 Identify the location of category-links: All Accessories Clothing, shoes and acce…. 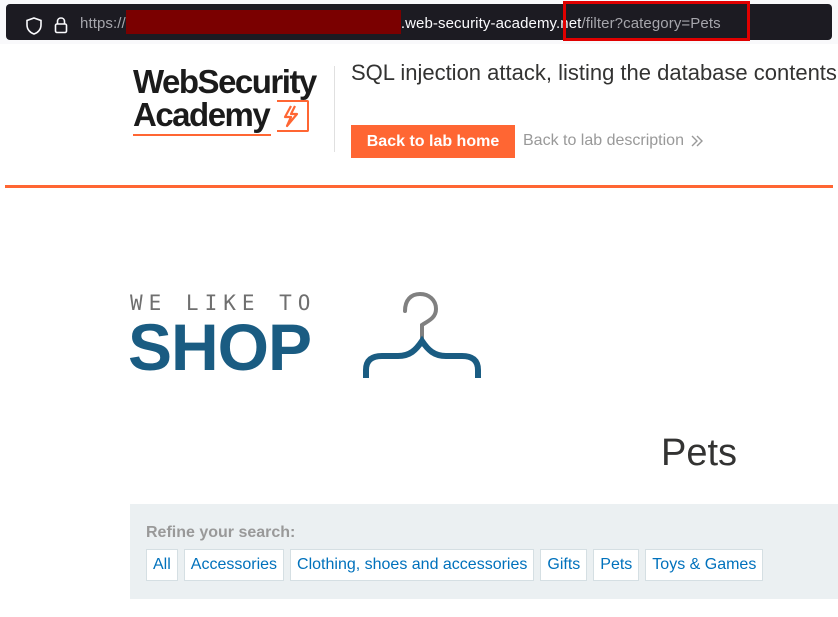
(457, 565).